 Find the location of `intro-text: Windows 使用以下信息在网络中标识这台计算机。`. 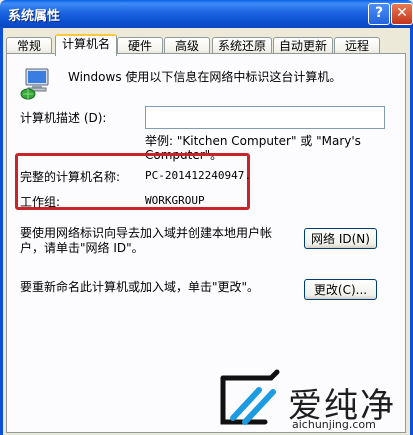

intro-text: Windows 使用以下信息在网络中标识这台计算机。 is located at coordinates (205, 77).